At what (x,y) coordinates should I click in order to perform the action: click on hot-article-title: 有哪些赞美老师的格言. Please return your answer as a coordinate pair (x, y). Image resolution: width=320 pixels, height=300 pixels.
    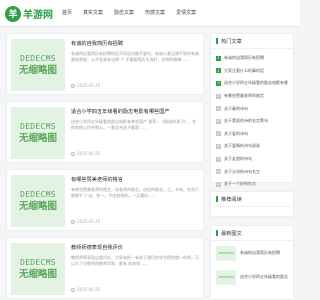
    Looking at the image, I should click on (244, 96).